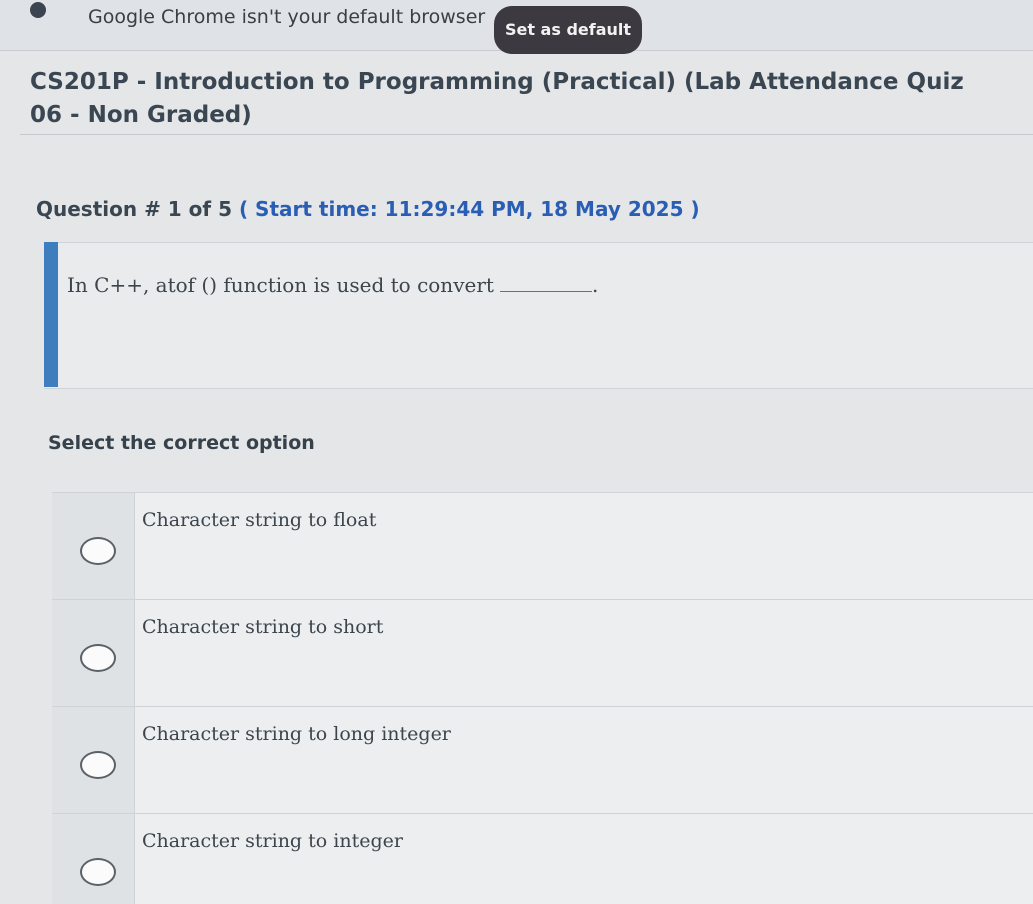 Image resolution: width=1033 pixels, height=904 pixels. What do you see at coordinates (51, 314) in the screenshot?
I see `question-accent-bar` at bounding box center [51, 314].